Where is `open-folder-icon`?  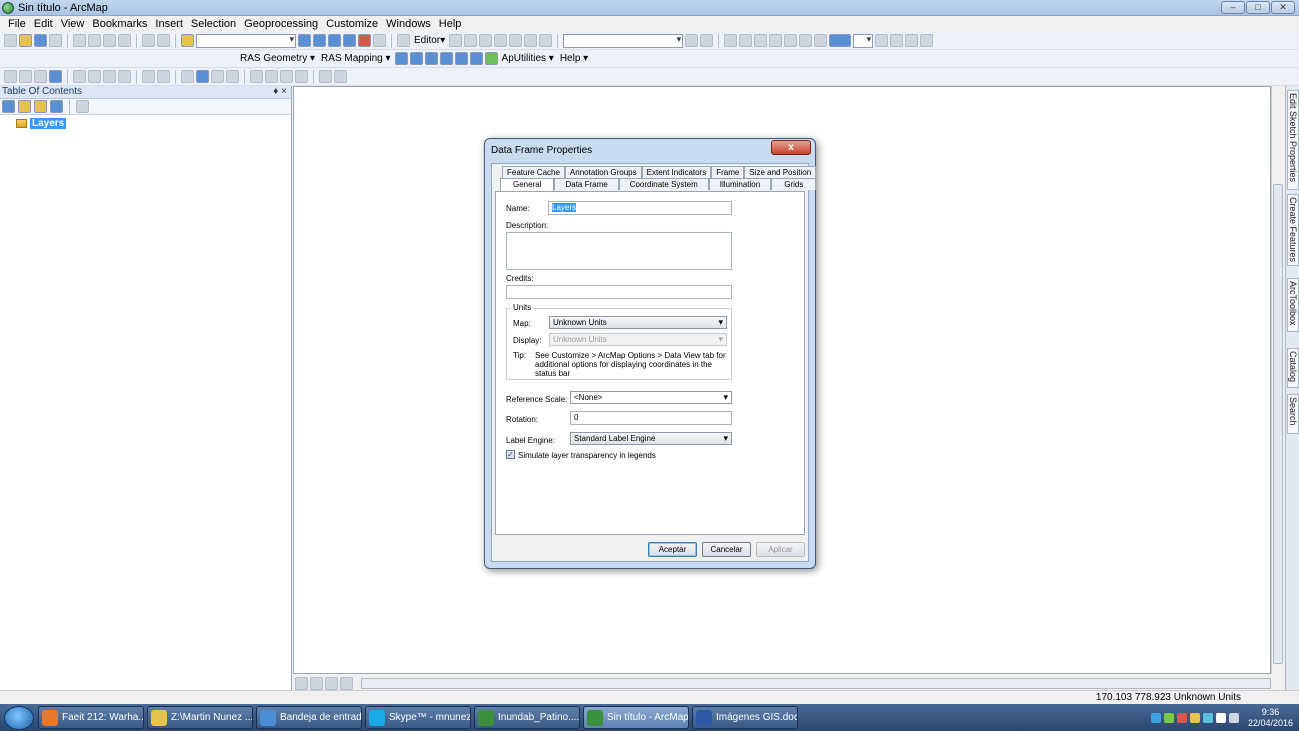
open-folder-icon is located at coordinates (25, 40).